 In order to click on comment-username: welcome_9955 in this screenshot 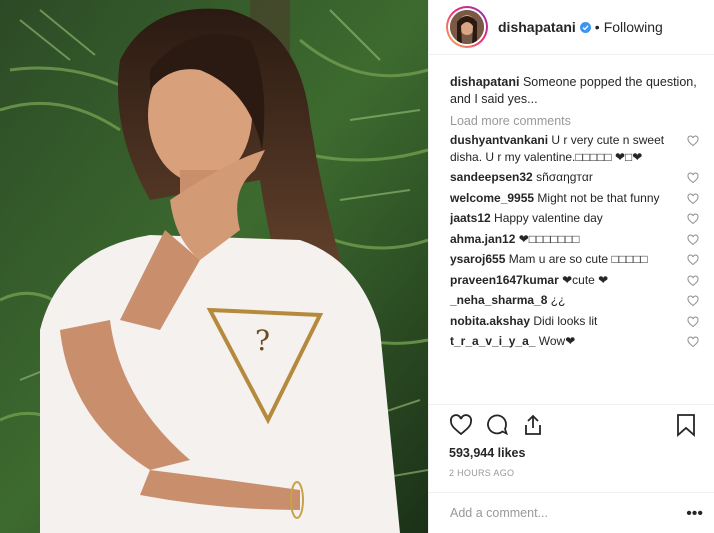, I will do `click(492, 198)`.